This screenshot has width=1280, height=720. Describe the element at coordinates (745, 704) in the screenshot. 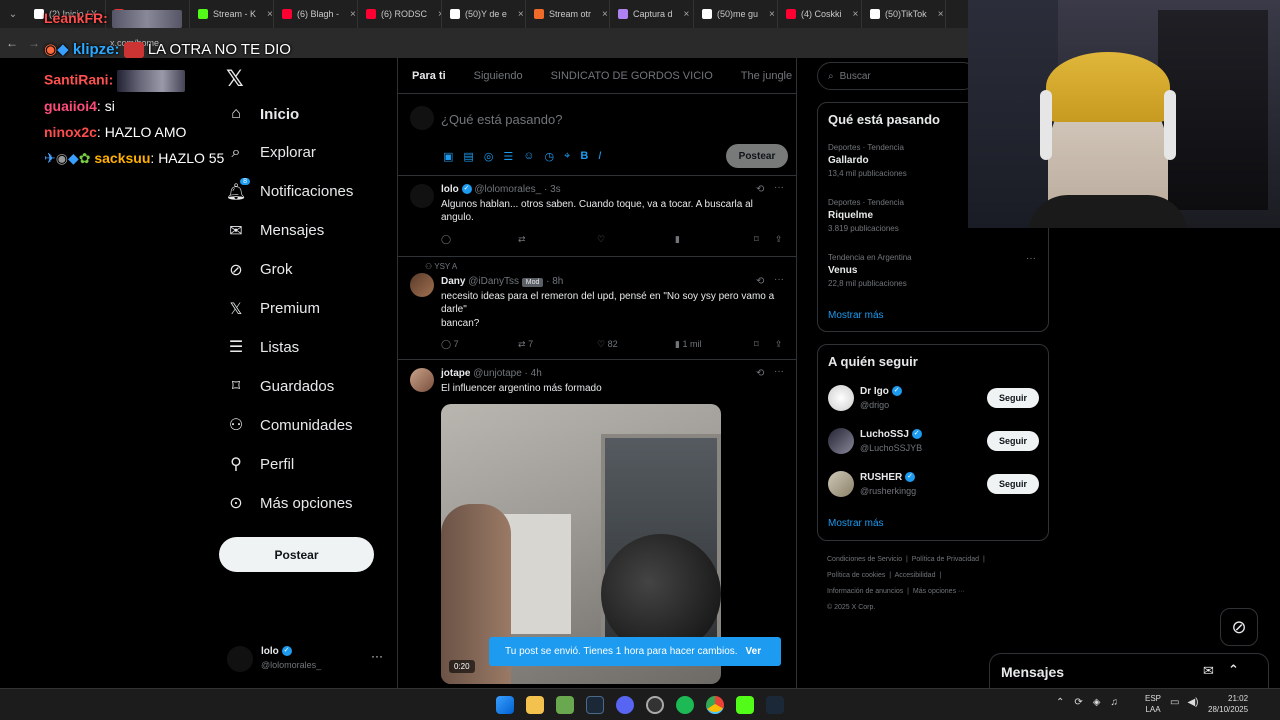

I see `kick-icon` at that location.